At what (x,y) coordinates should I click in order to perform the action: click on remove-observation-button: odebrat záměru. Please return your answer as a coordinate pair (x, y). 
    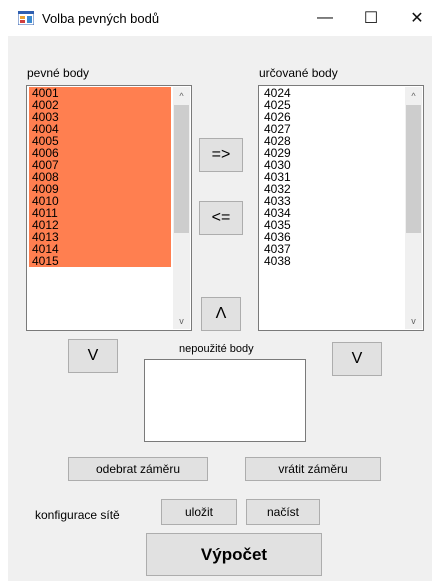
    Looking at the image, I should click on (138, 469).